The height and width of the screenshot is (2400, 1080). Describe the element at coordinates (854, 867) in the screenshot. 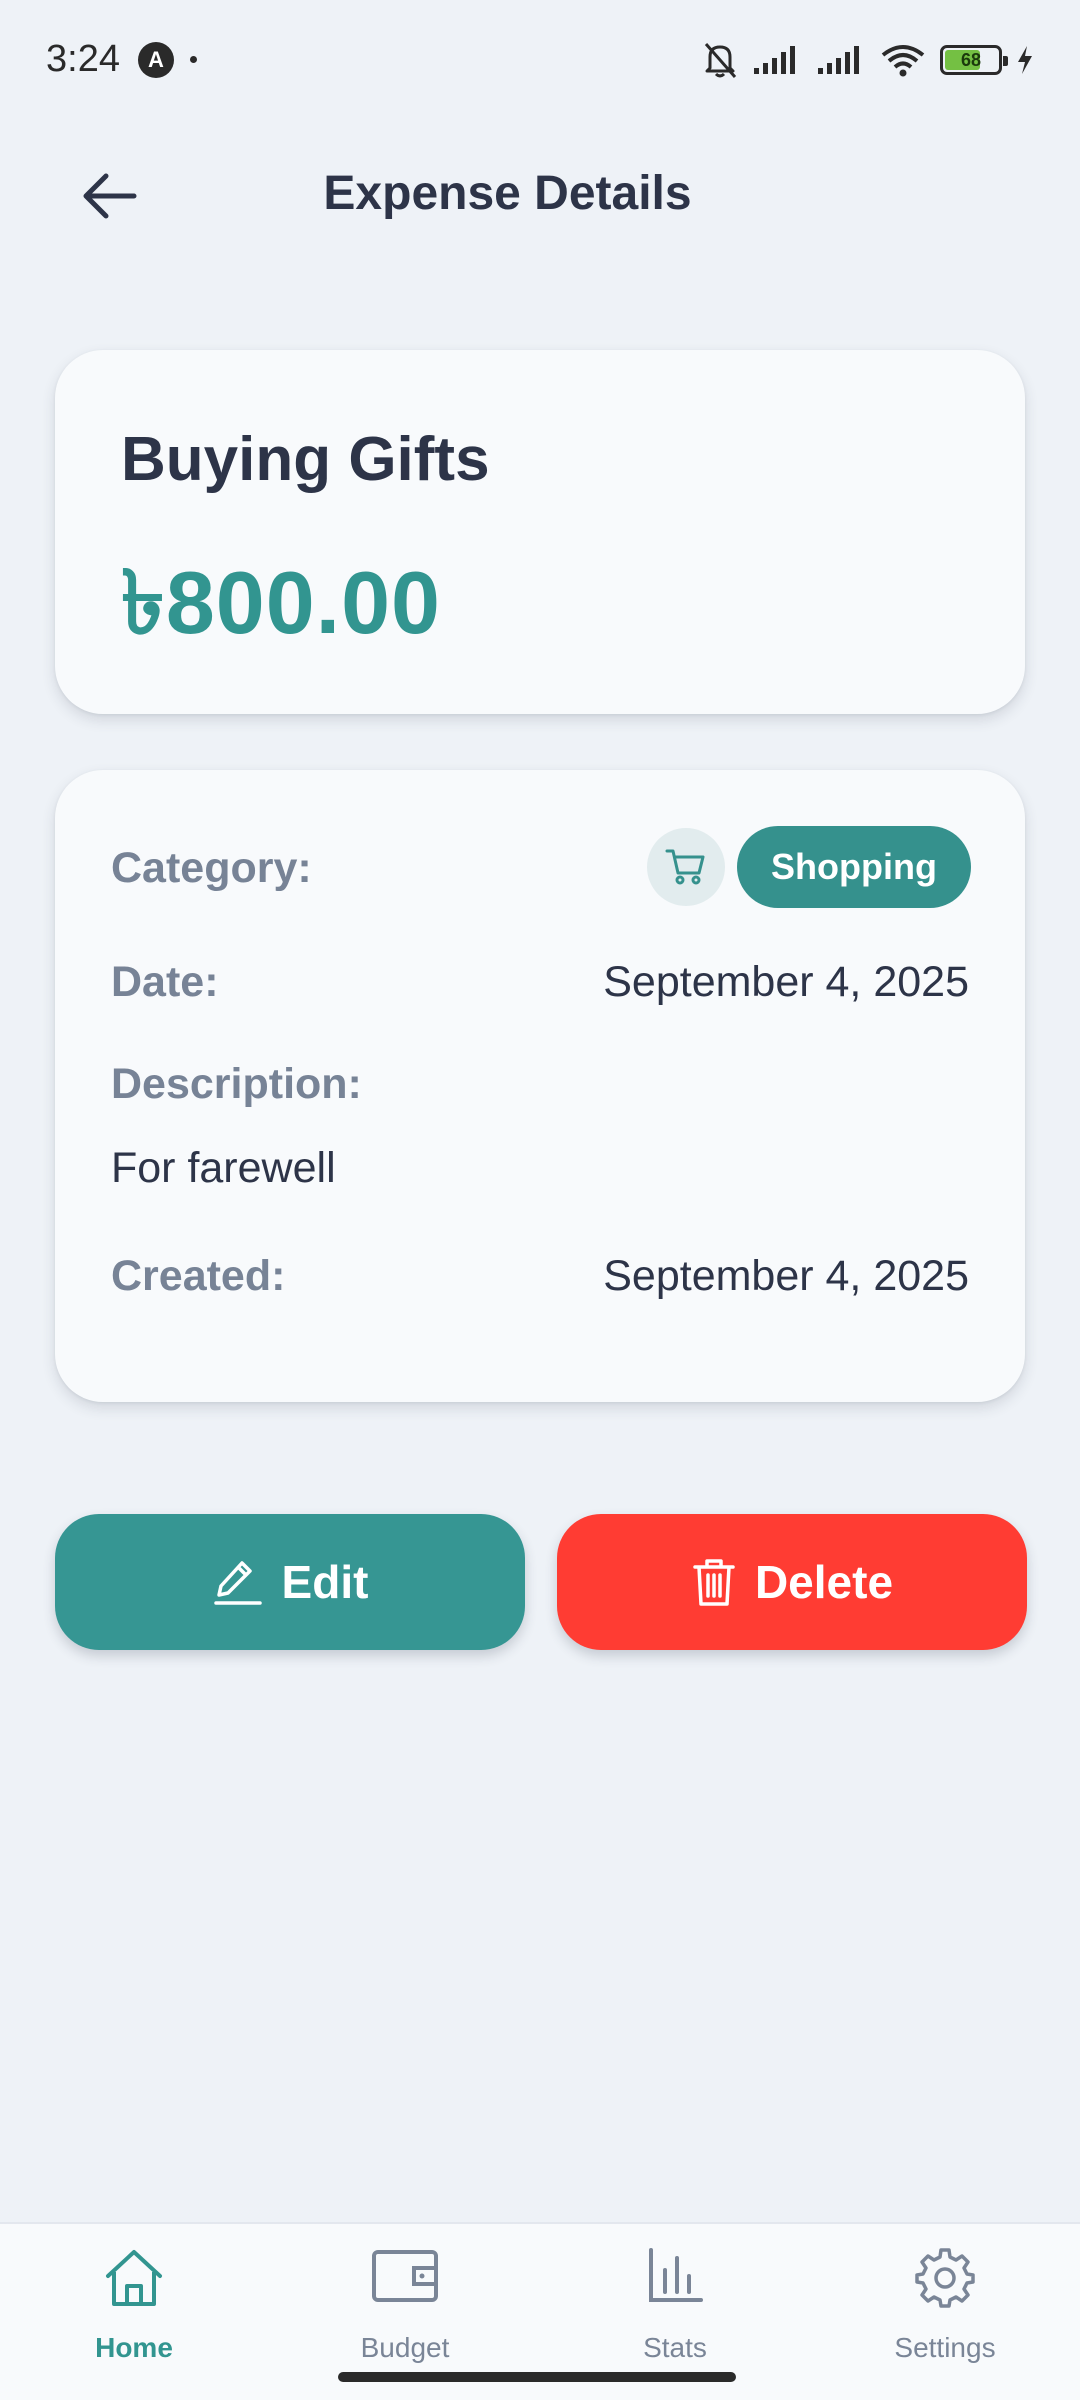

I see `category-chip: Shopping` at that location.